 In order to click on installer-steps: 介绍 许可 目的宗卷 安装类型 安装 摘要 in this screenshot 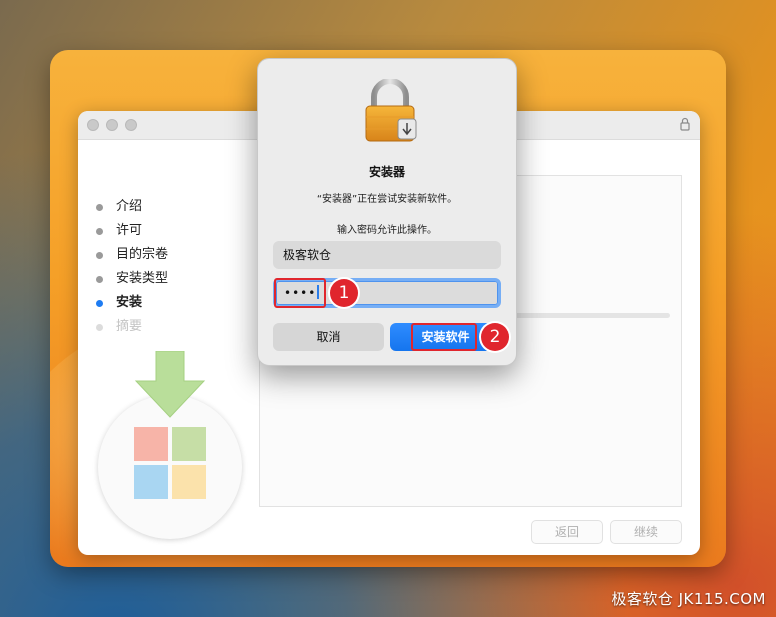, I will do `click(132, 267)`.